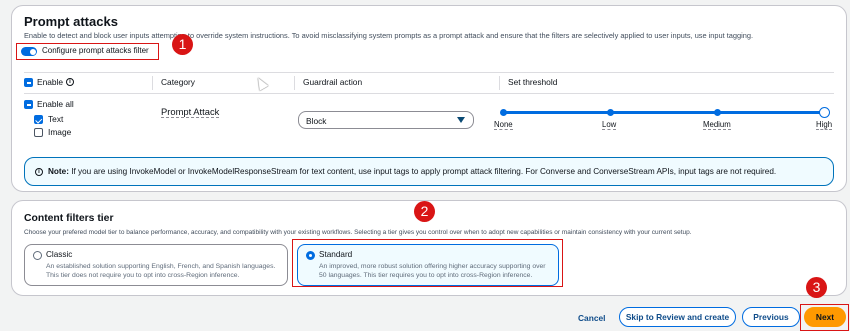 This screenshot has height=331, width=850. I want to click on cancel-button: Cancel, so click(591, 318).